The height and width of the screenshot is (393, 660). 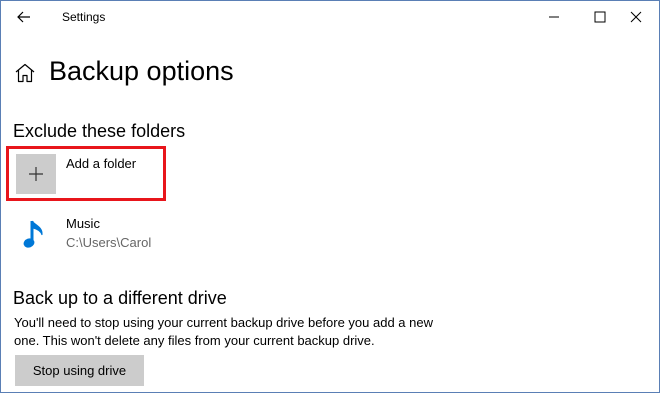 What do you see at coordinates (330, 17) in the screenshot?
I see `title-bar: Settings` at bounding box center [330, 17].